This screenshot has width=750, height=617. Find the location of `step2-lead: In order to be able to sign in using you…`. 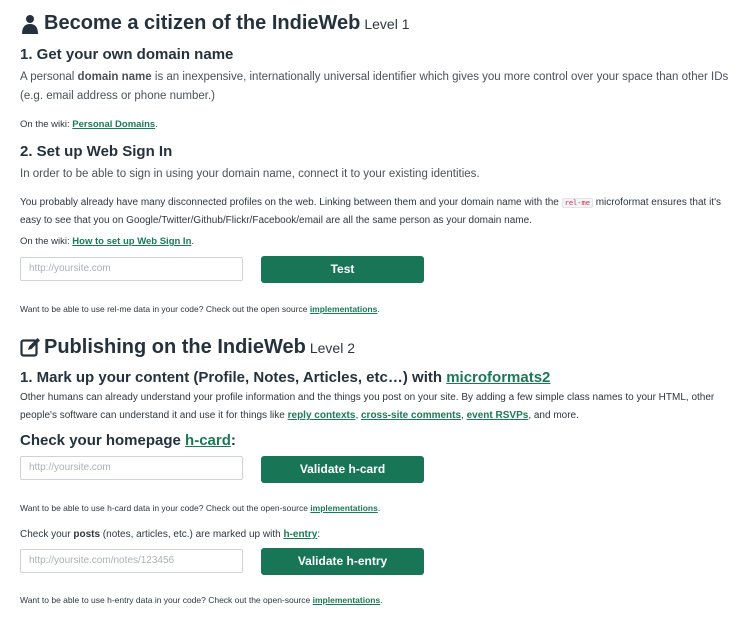

step2-lead: In order to be able to sign in using you… is located at coordinates (250, 174).